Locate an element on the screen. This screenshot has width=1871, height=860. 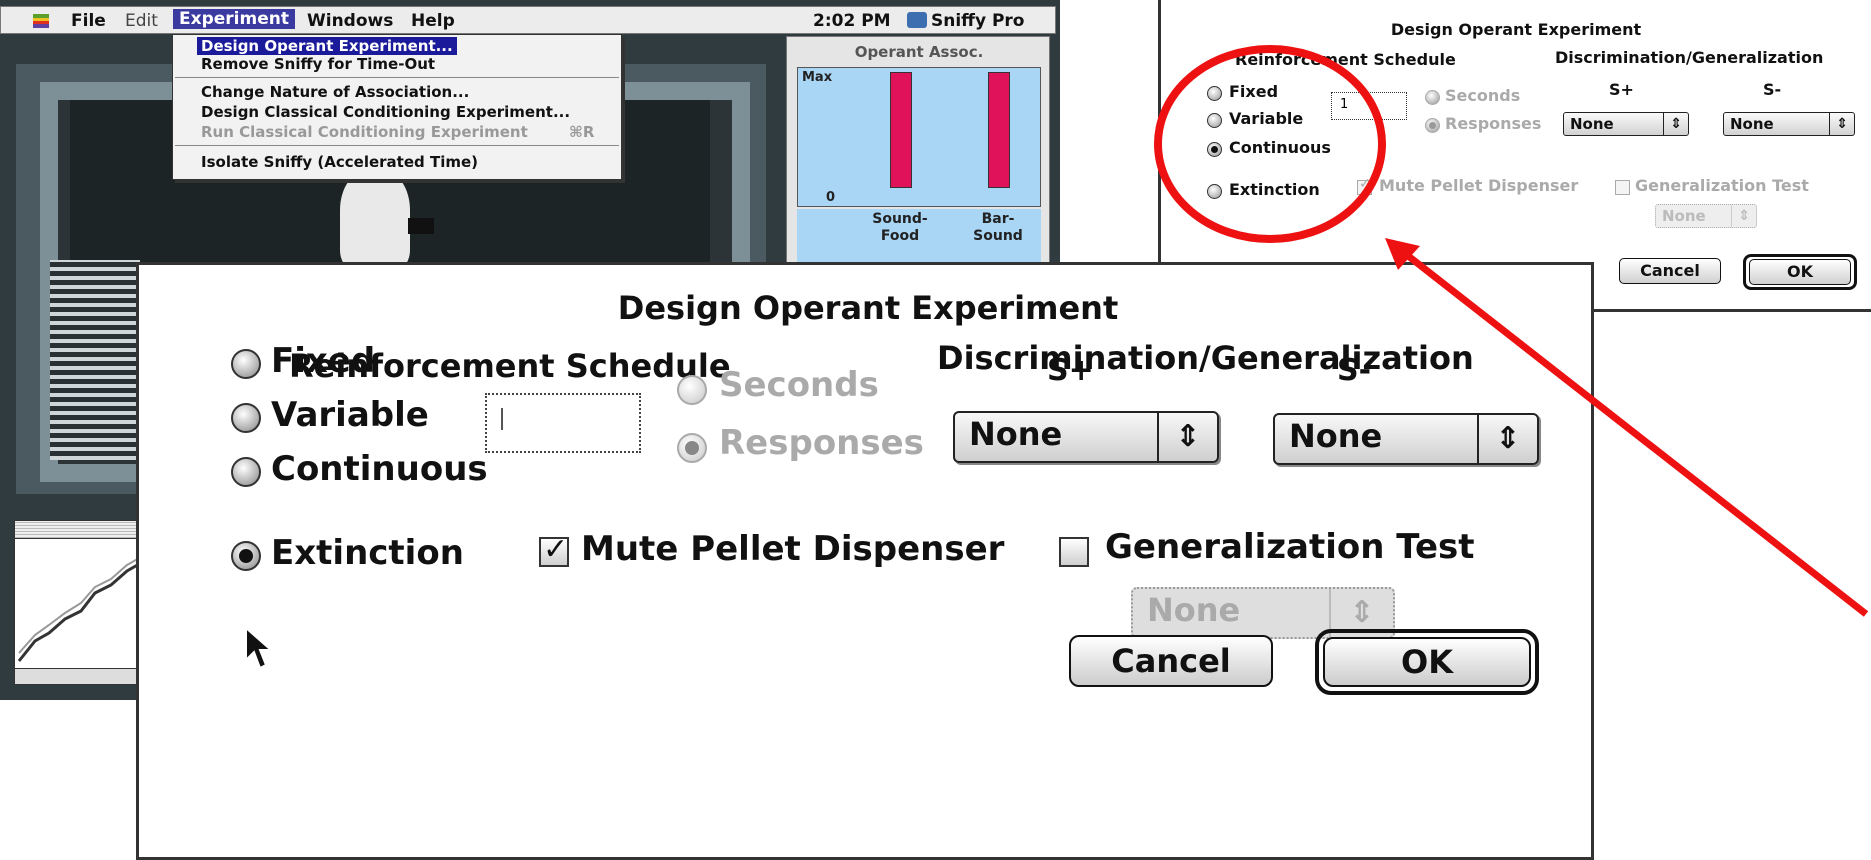
small-radio-extinction is located at coordinates (1214, 191).